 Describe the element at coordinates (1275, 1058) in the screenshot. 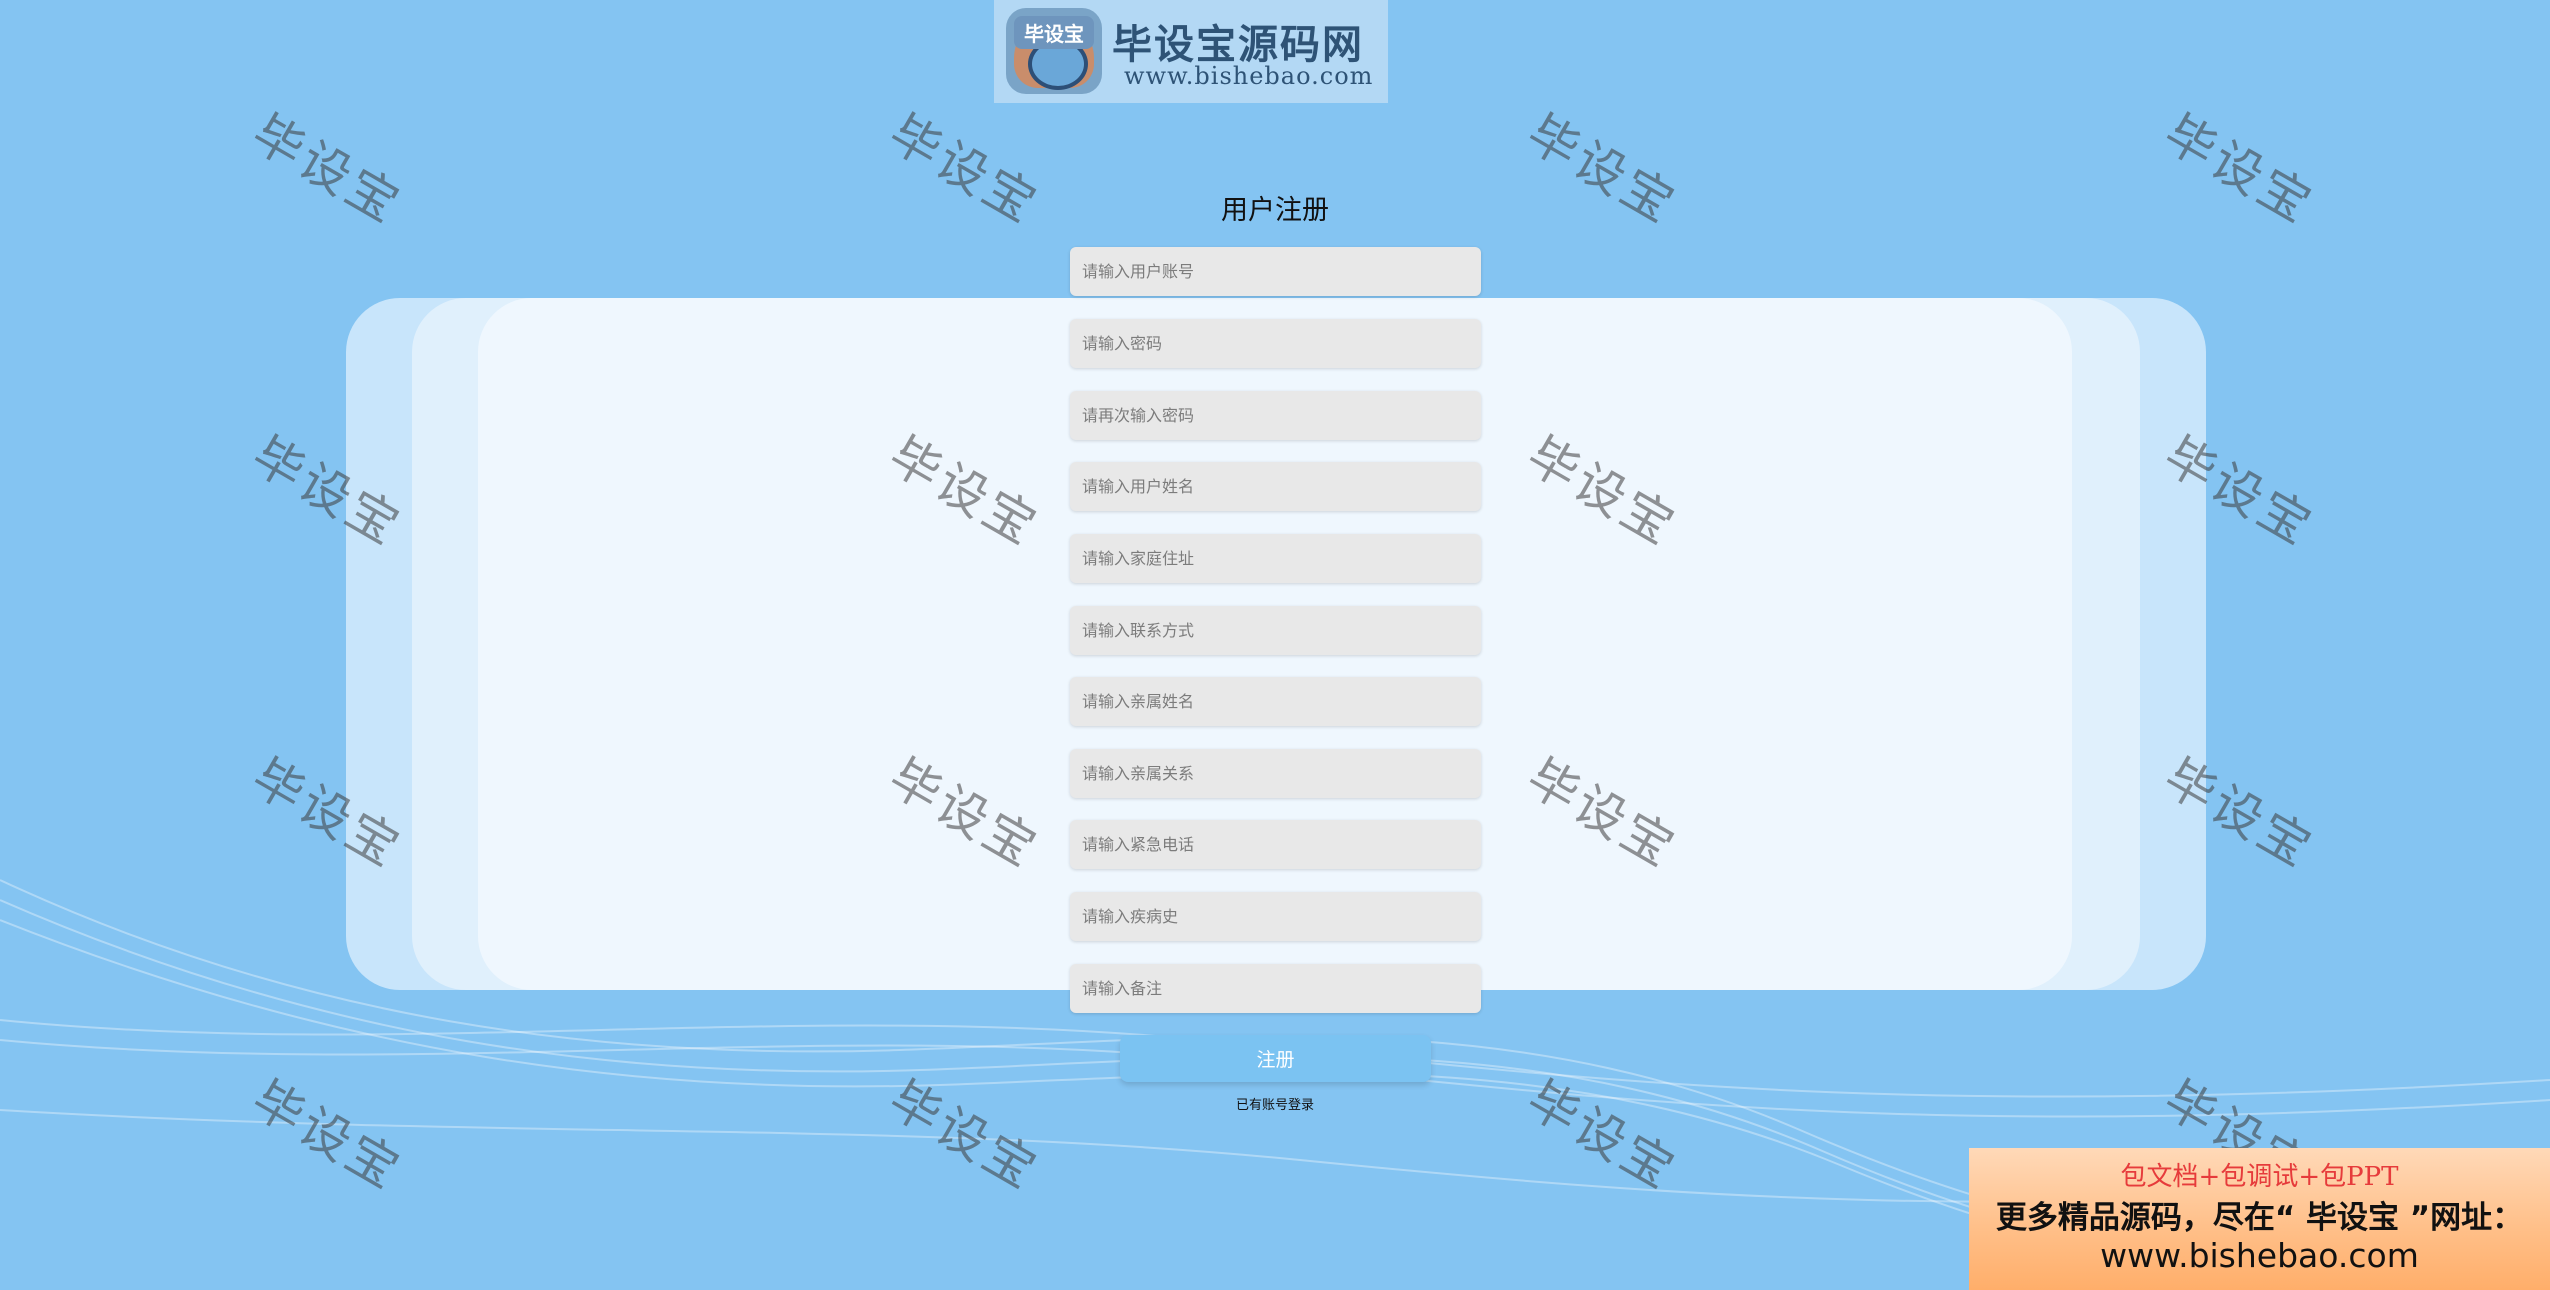

I see `register-button: 注册` at that location.